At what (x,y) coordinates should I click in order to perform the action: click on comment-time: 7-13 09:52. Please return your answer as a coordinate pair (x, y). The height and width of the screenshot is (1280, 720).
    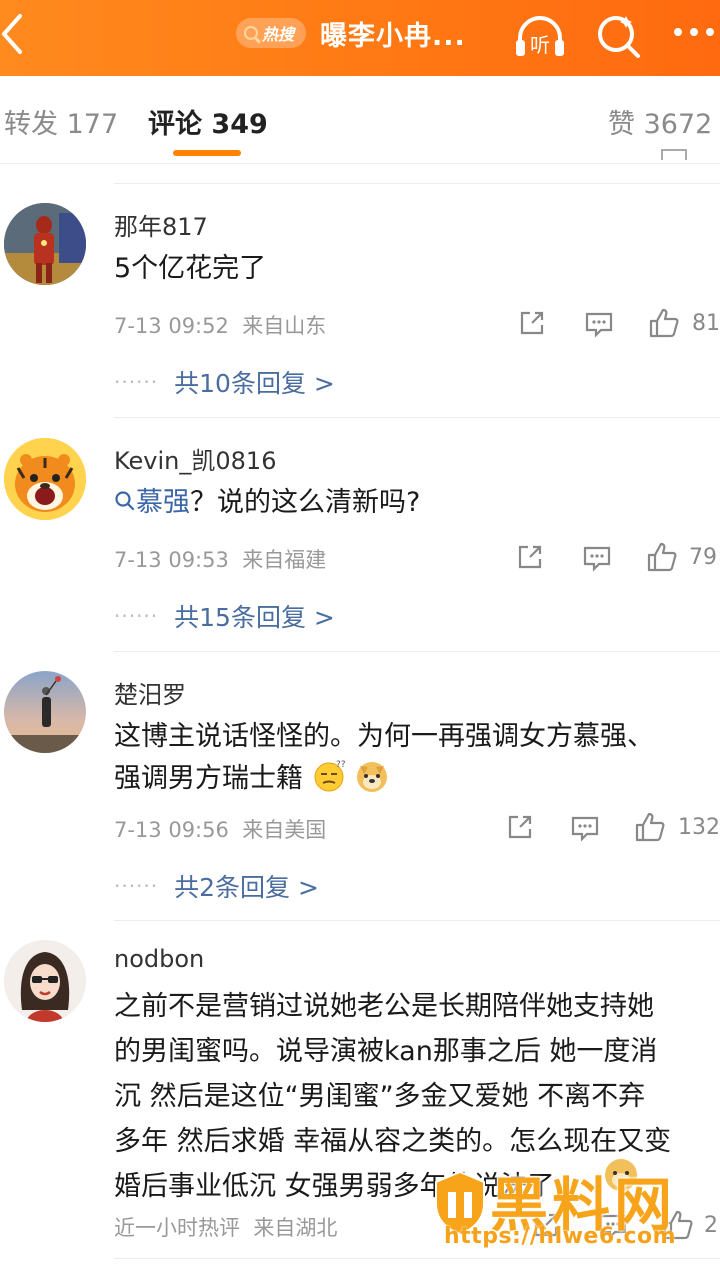
    Looking at the image, I should click on (171, 326).